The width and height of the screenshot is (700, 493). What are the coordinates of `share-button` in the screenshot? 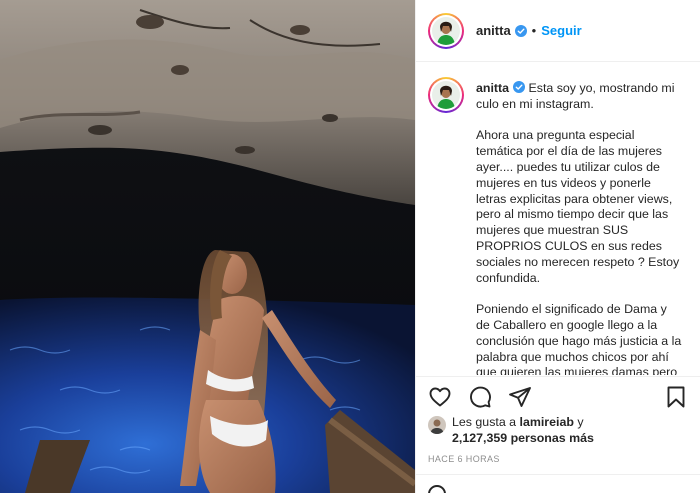 It's located at (520, 397).